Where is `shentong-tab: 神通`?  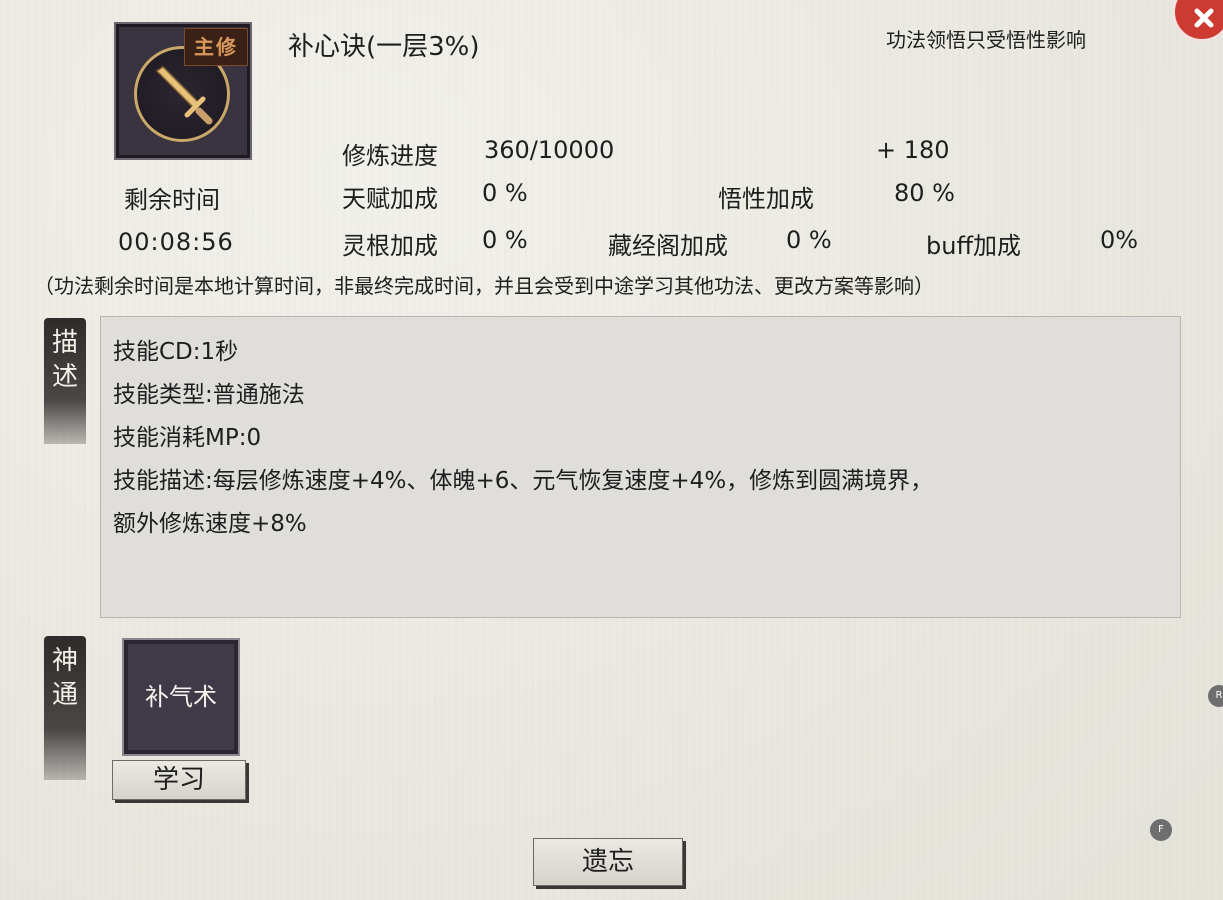
shentong-tab: 神通 is located at coordinates (65, 708).